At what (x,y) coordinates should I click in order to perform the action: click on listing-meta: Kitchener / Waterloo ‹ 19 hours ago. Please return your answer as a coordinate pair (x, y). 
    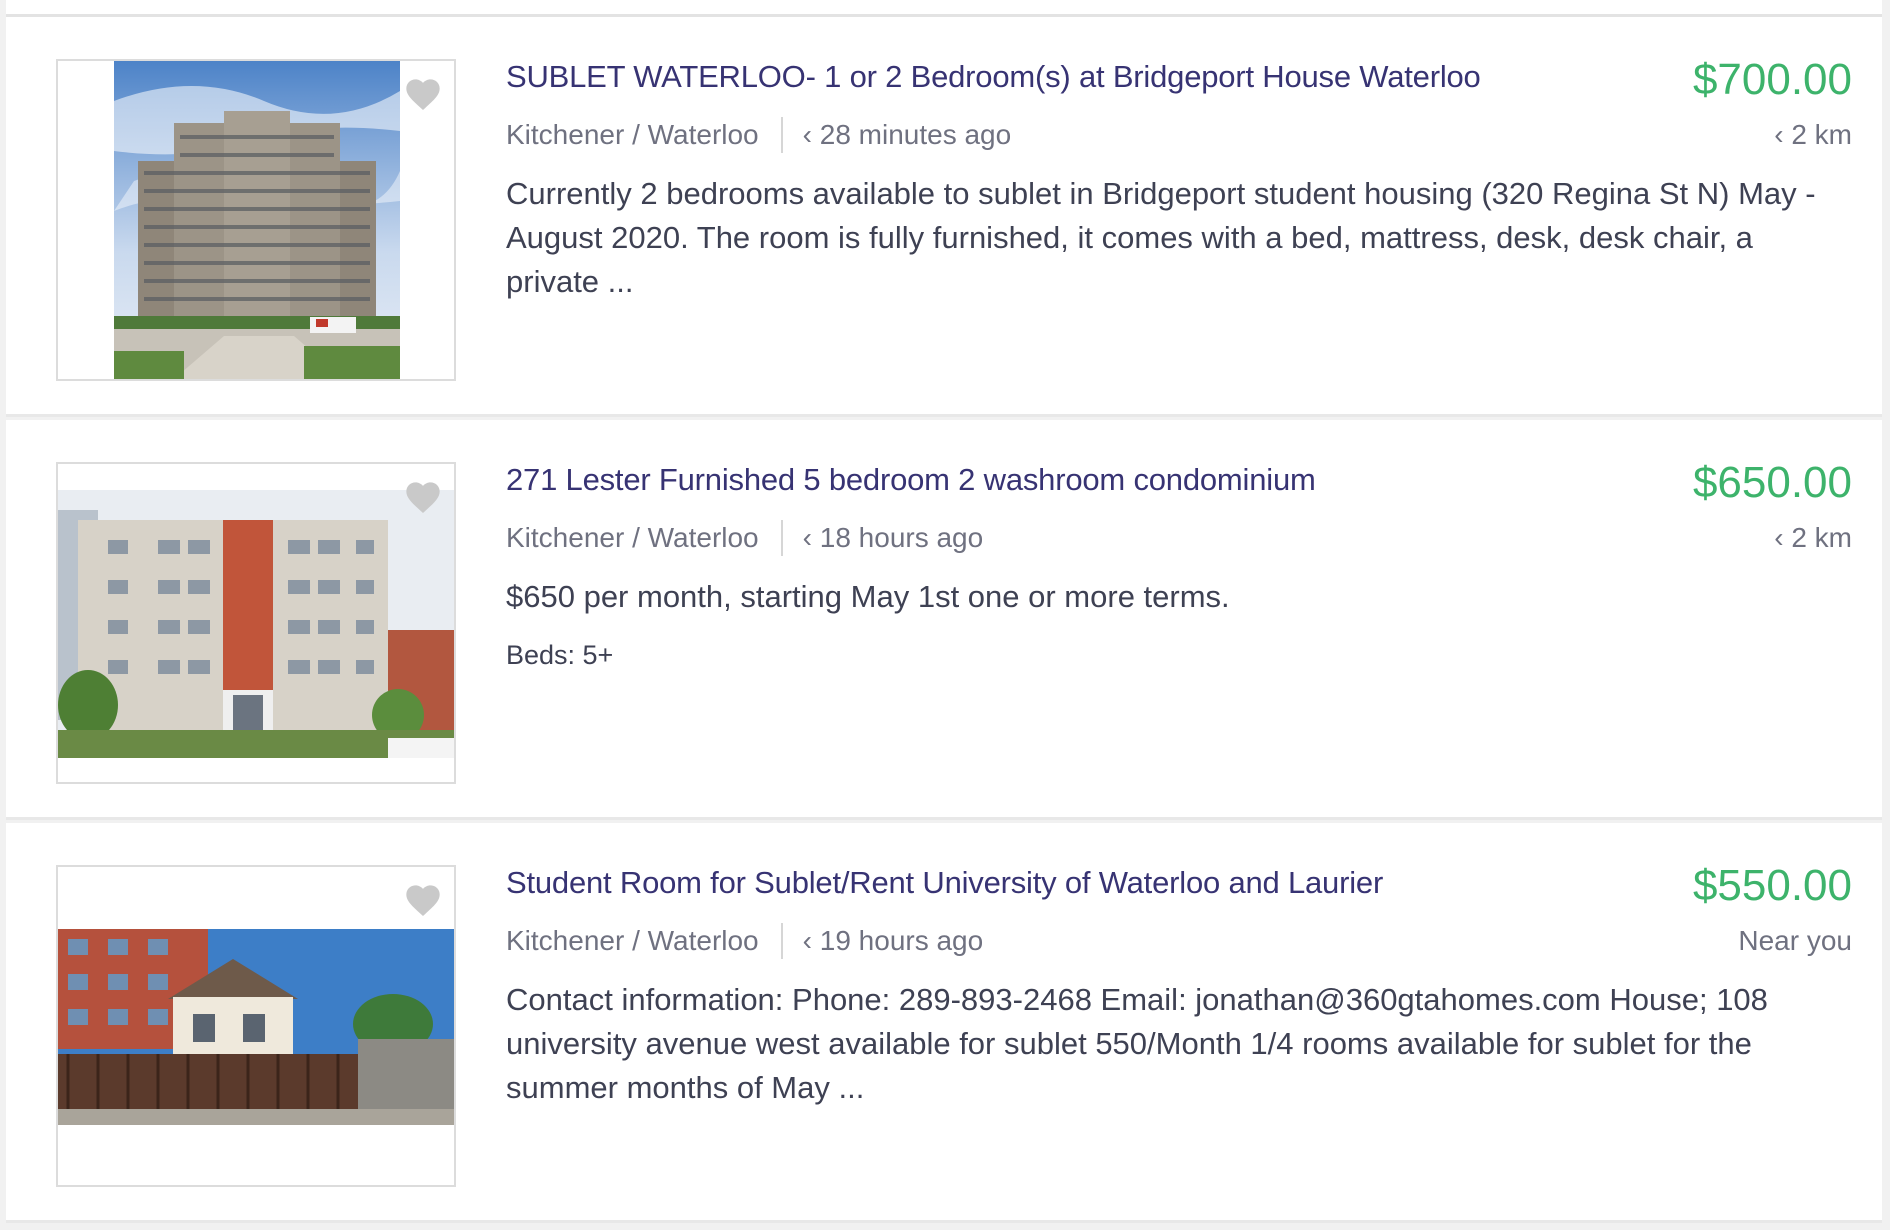
    Looking at the image, I should click on (744, 941).